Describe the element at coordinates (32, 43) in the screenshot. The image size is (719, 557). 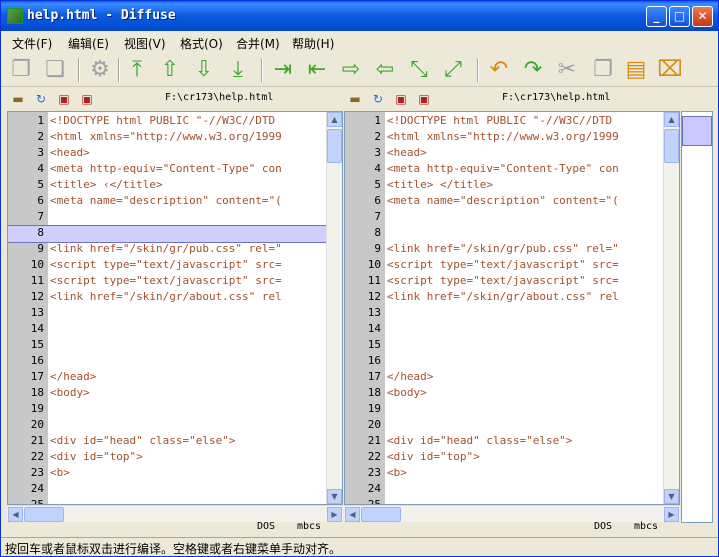
I see `menu-file: 文件(F)` at that location.